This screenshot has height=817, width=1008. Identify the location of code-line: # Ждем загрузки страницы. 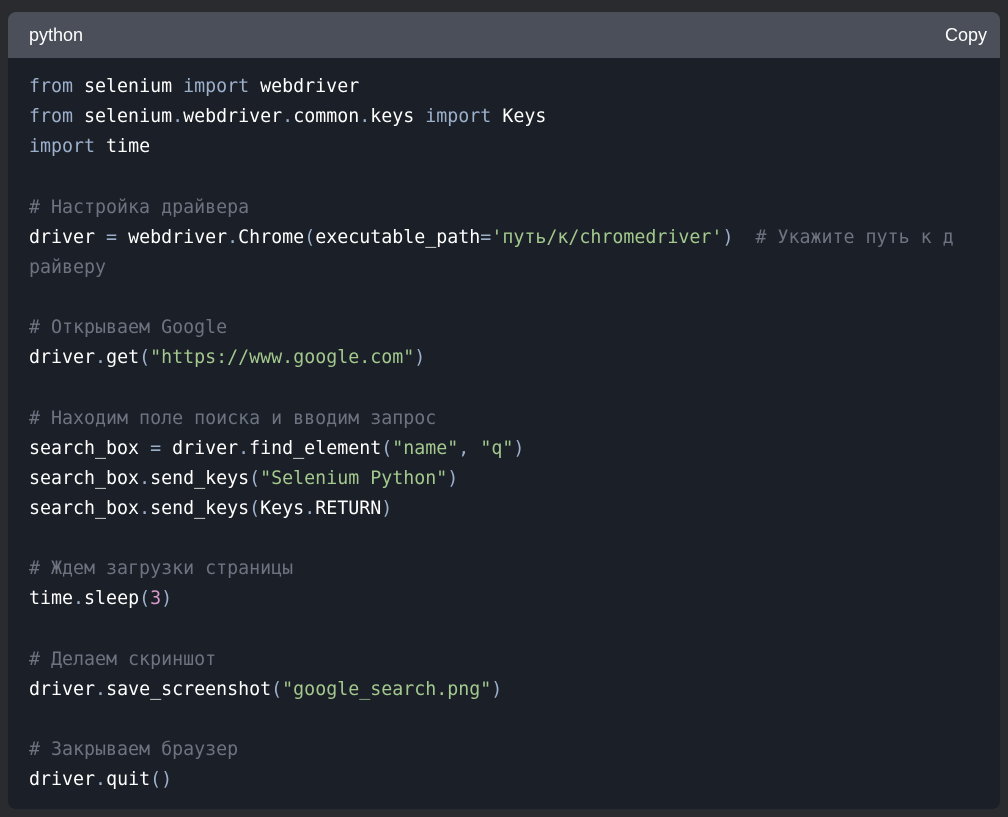
(505, 569).